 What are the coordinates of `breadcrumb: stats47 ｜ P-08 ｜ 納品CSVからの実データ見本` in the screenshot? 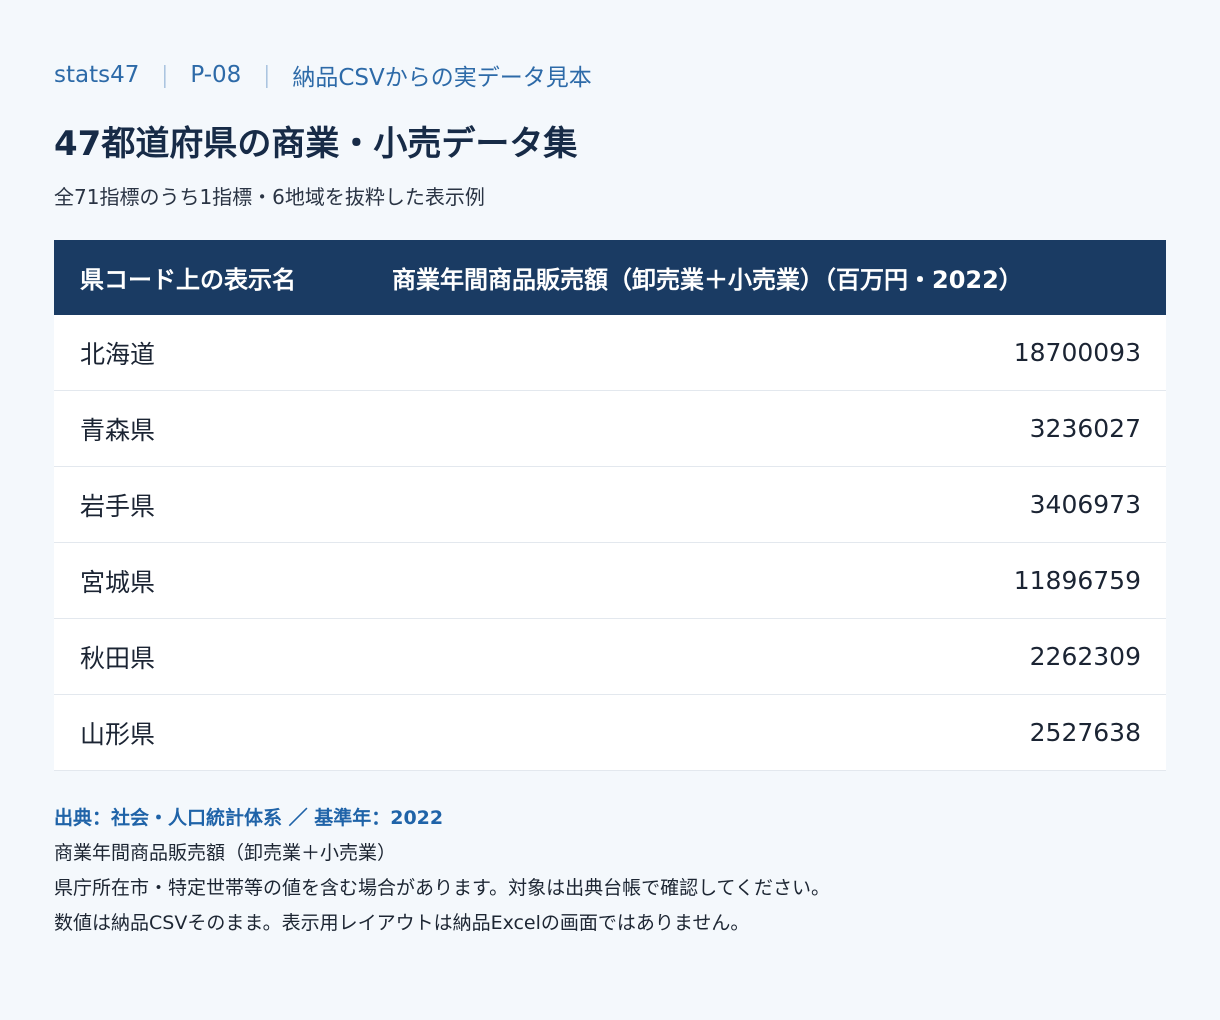 It's located at (323, 75).